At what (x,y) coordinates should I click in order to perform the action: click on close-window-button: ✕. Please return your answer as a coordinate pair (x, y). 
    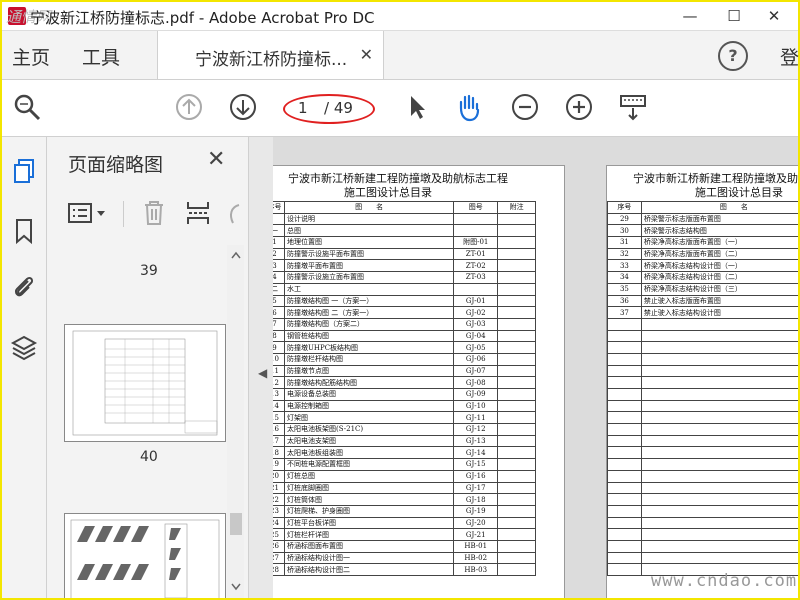
    Looking at the image, I should click on (774, 16).